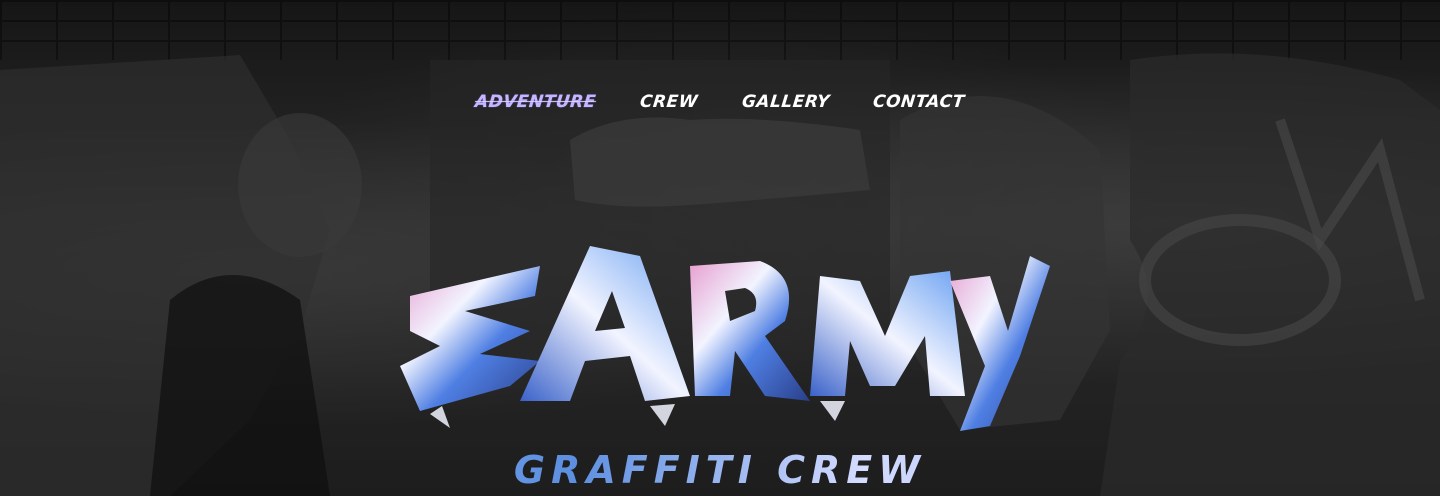 Image resolution: width=1440 pixels, height=496 pixels. Describe the element at coordinates (786, 102) in the screenshot. I see `nav-link-gallery: GALLERY` at that location.